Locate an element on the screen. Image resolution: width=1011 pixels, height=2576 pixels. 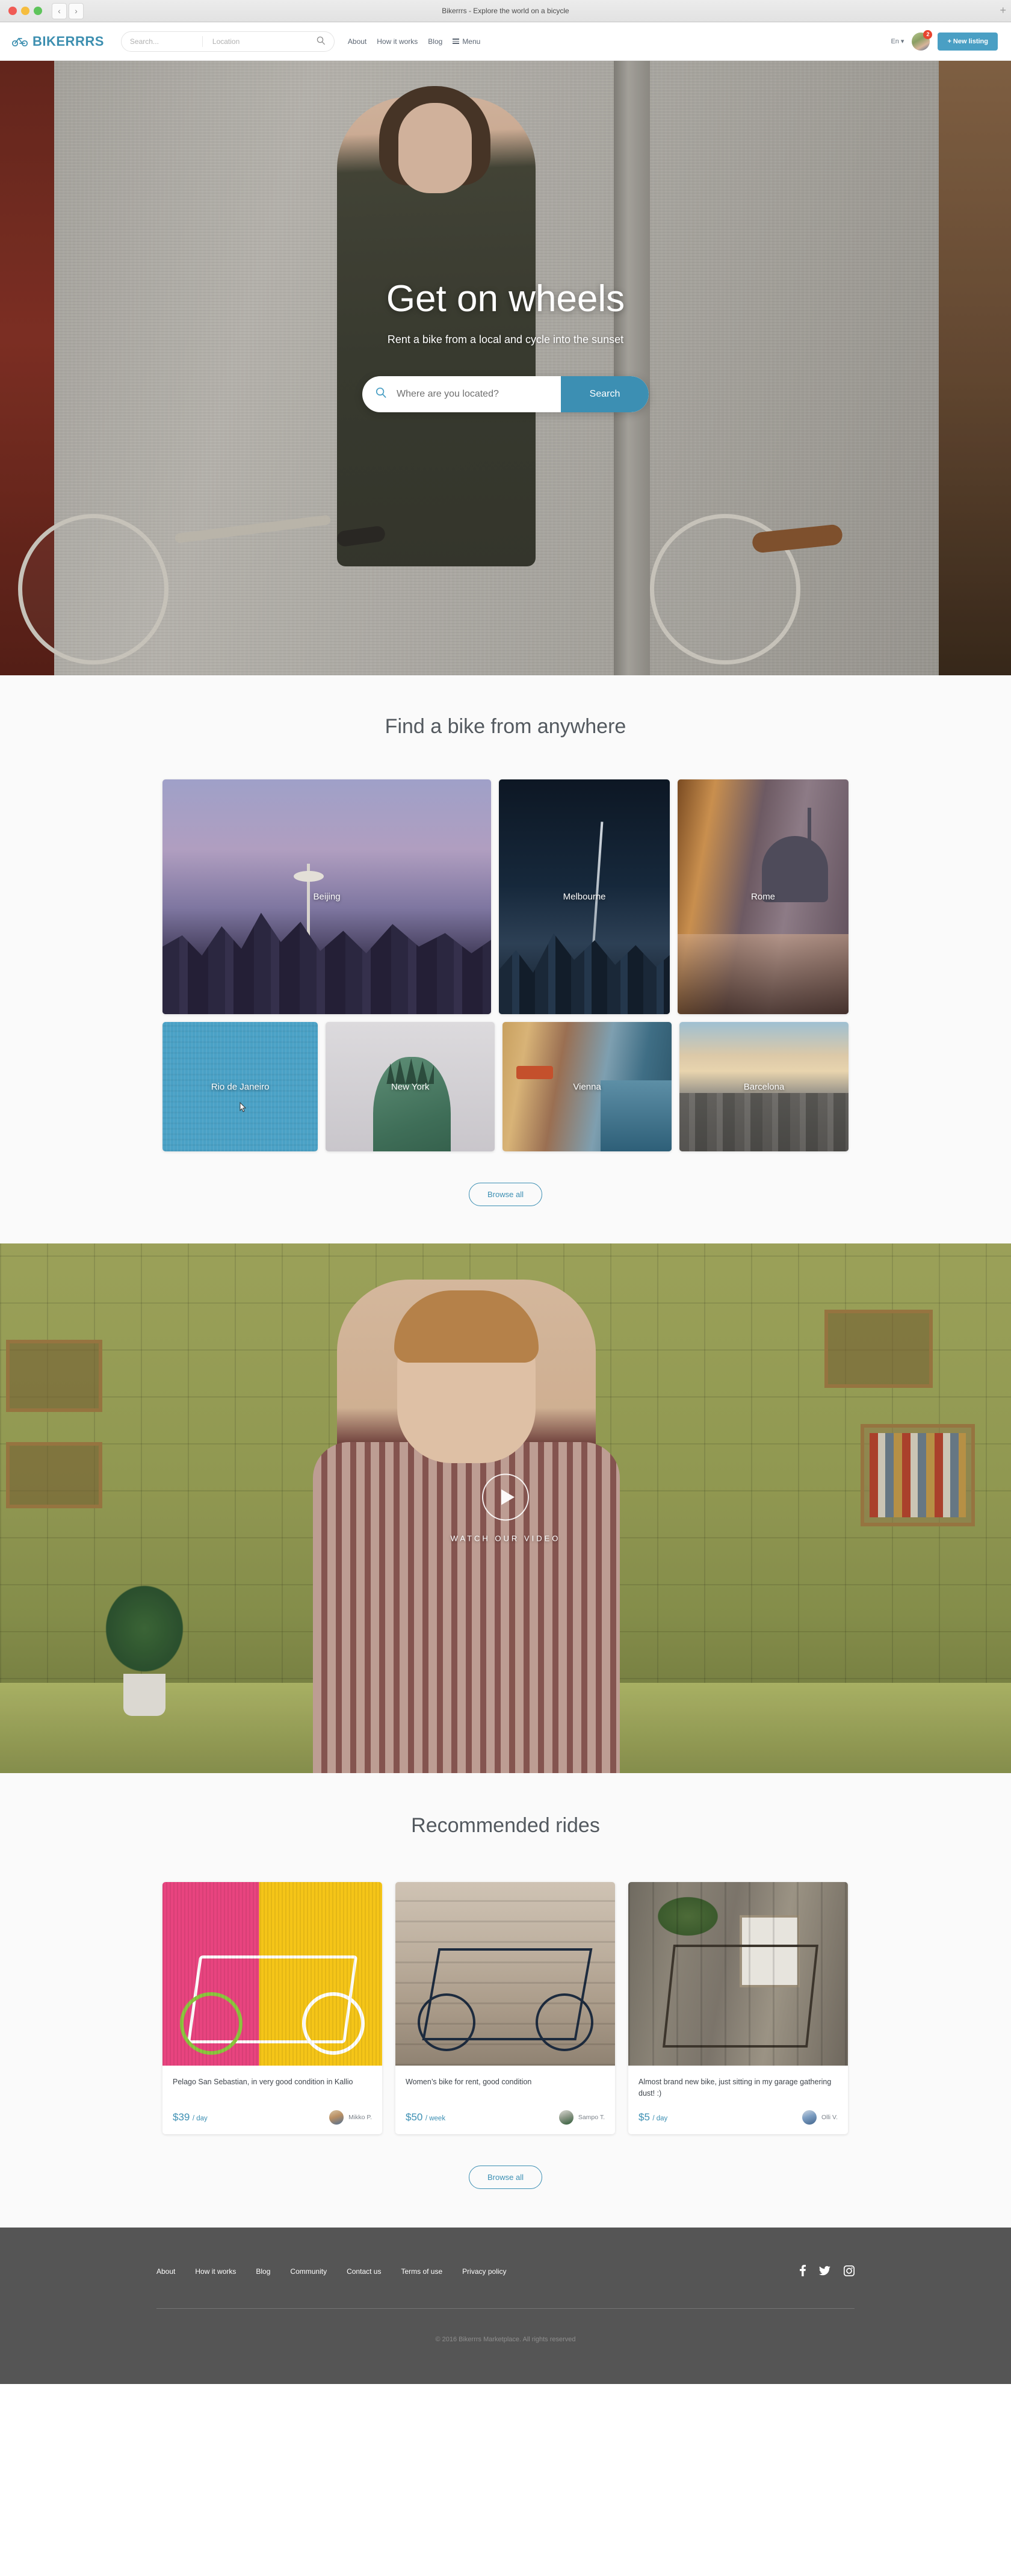
footer-divider is located at coordinates (505, 2309).